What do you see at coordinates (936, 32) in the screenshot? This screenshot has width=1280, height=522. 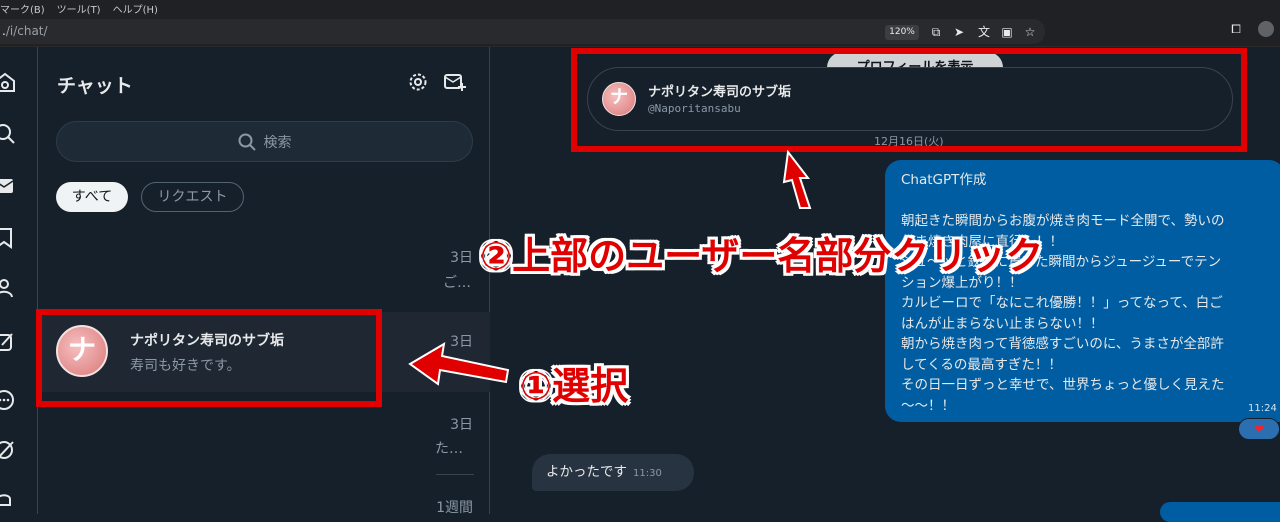 I see `screen-capture-icon: ⧉` at bounding box center [936, 32].